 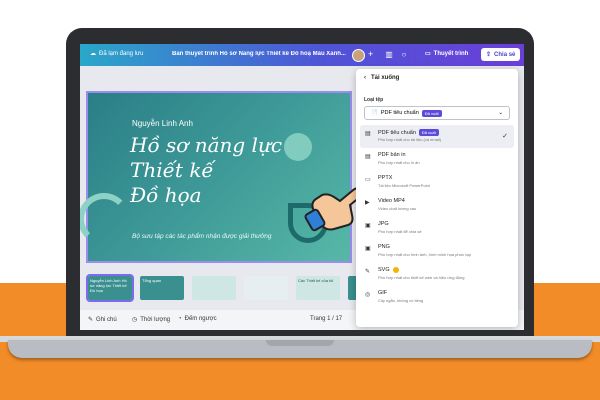 What do you see at coordinates (374, 113) in the screenshot?
I see `file-icon: 📄` at bounding box center [374, 113].